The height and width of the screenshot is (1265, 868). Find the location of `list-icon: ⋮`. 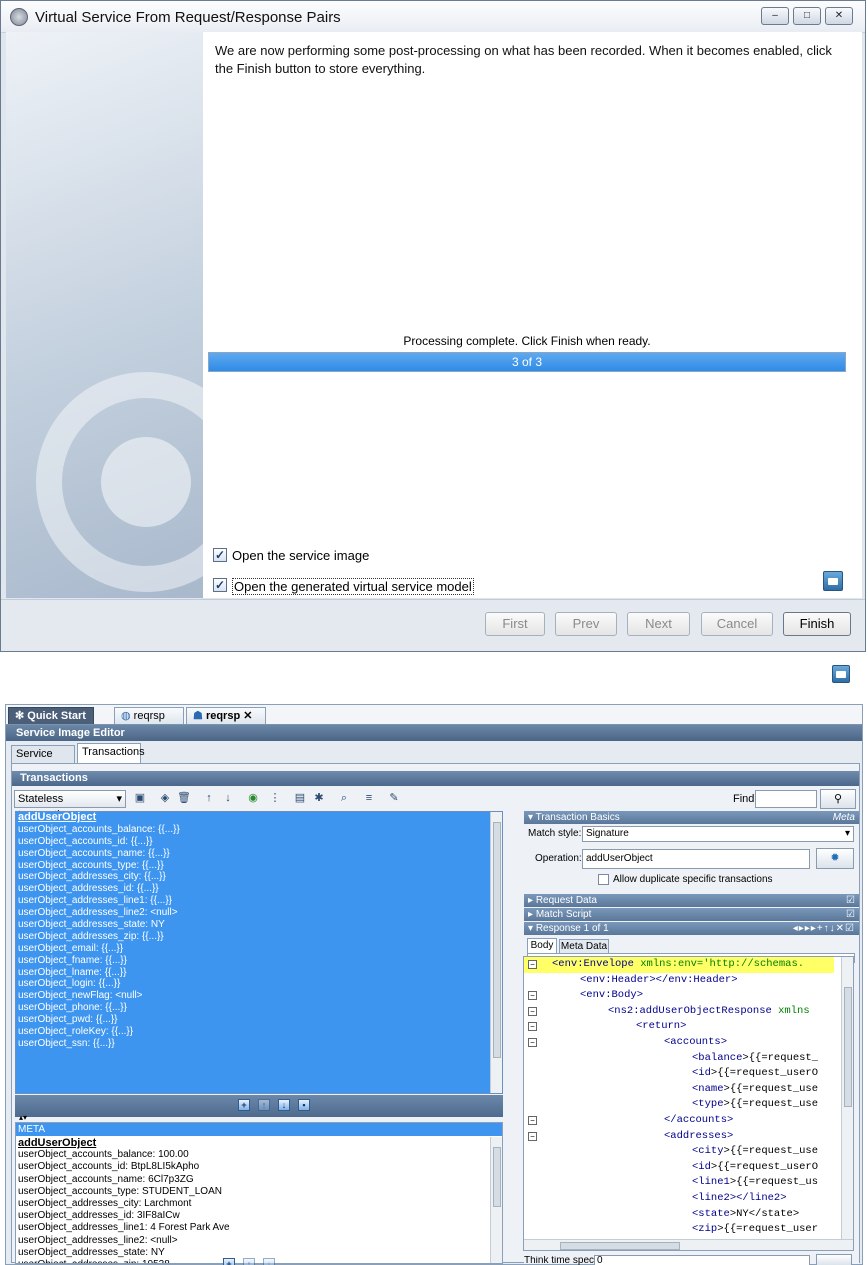

list-icon: ⋮ is located at coordinates (275, 798).